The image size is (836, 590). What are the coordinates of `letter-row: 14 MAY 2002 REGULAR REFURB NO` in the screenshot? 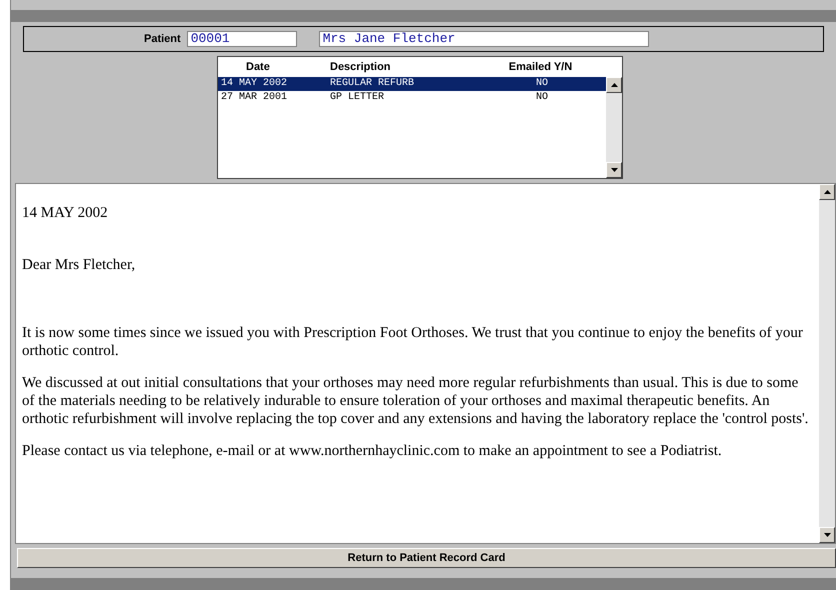 It's located at (412, 83).